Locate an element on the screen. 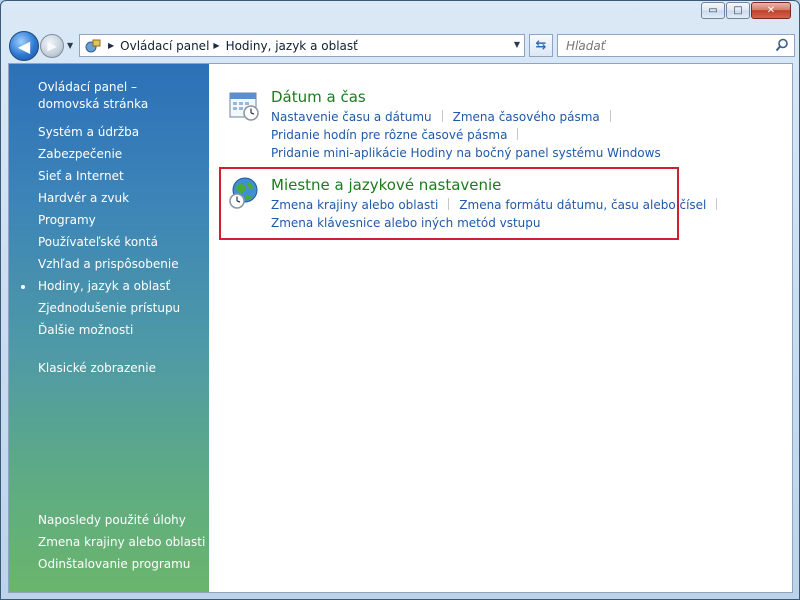  sidebar-item-label: Hodiny, jazyk a oblasť is located at coordinates (104, 286).